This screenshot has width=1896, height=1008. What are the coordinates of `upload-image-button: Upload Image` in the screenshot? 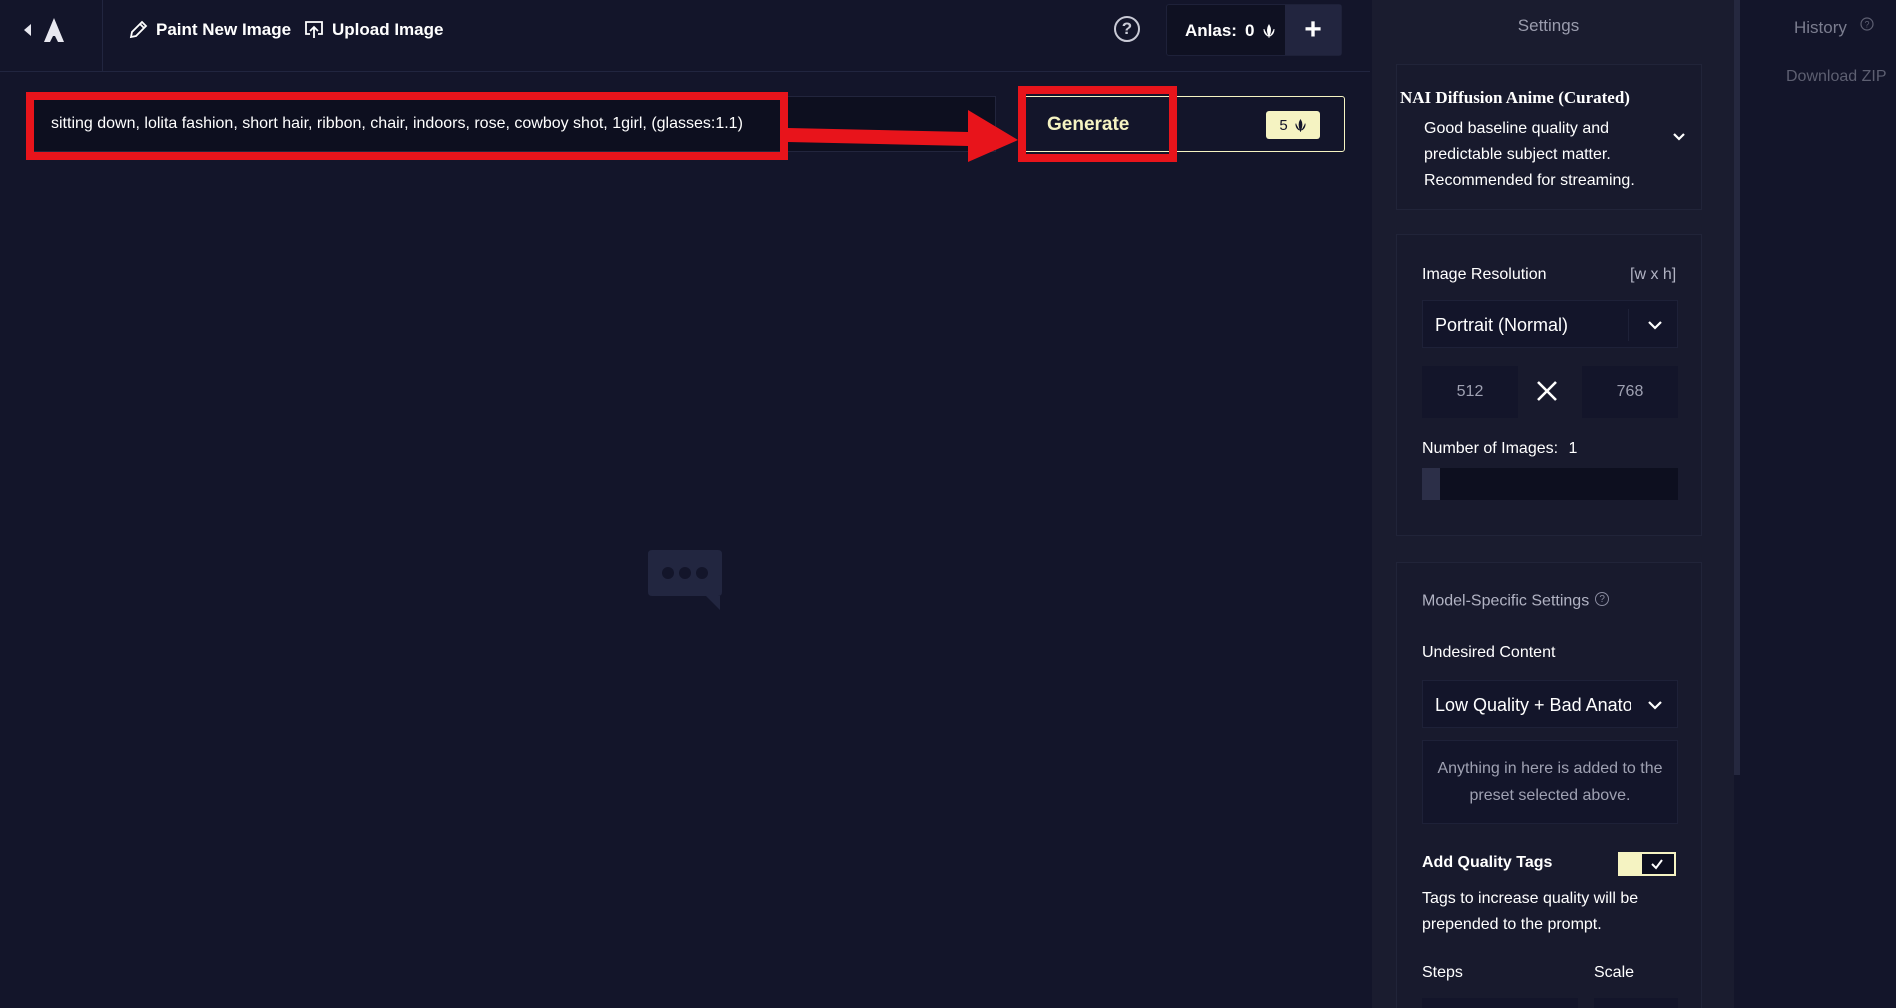 It's located at (373, 30).